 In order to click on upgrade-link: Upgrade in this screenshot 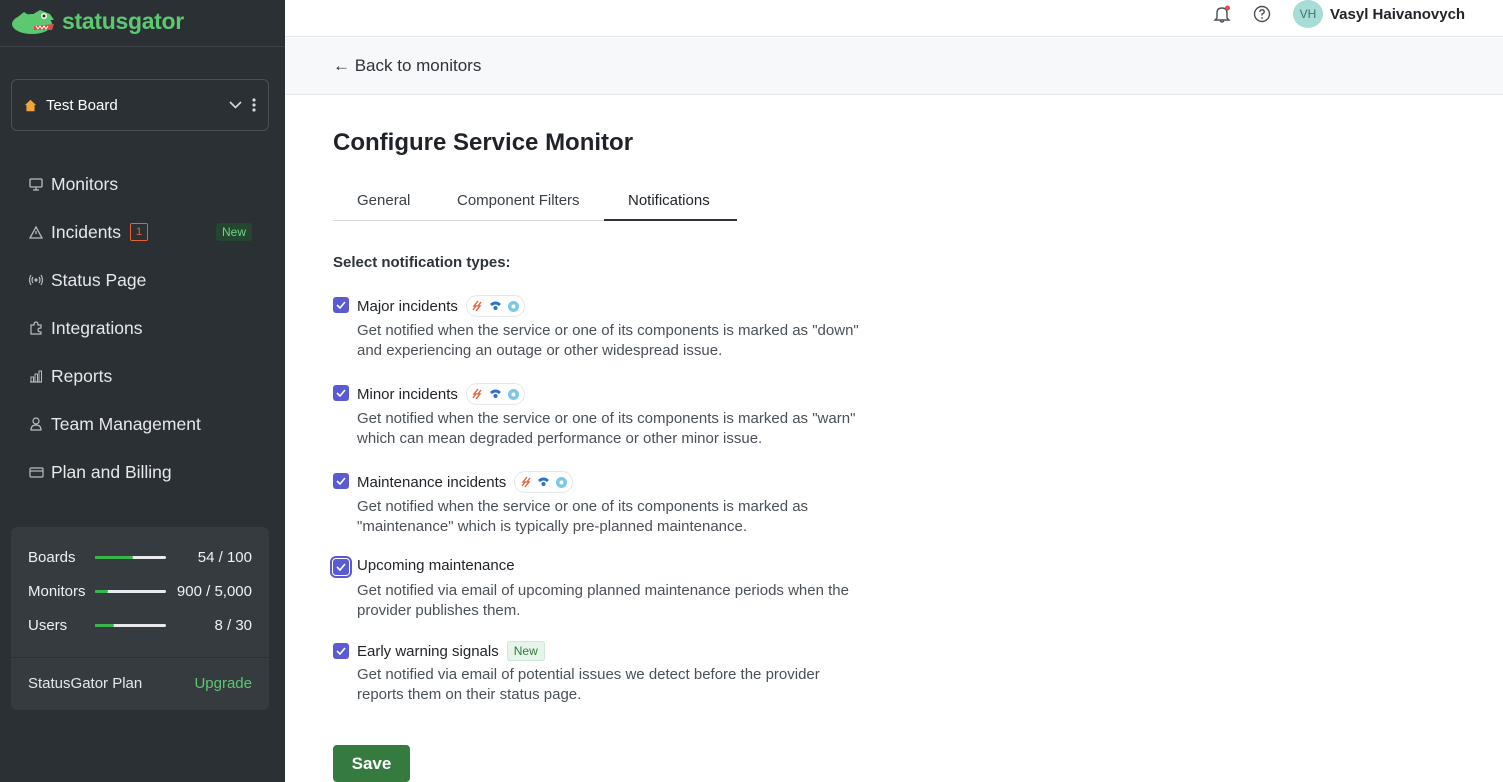, I will do `click(223, 683)`.